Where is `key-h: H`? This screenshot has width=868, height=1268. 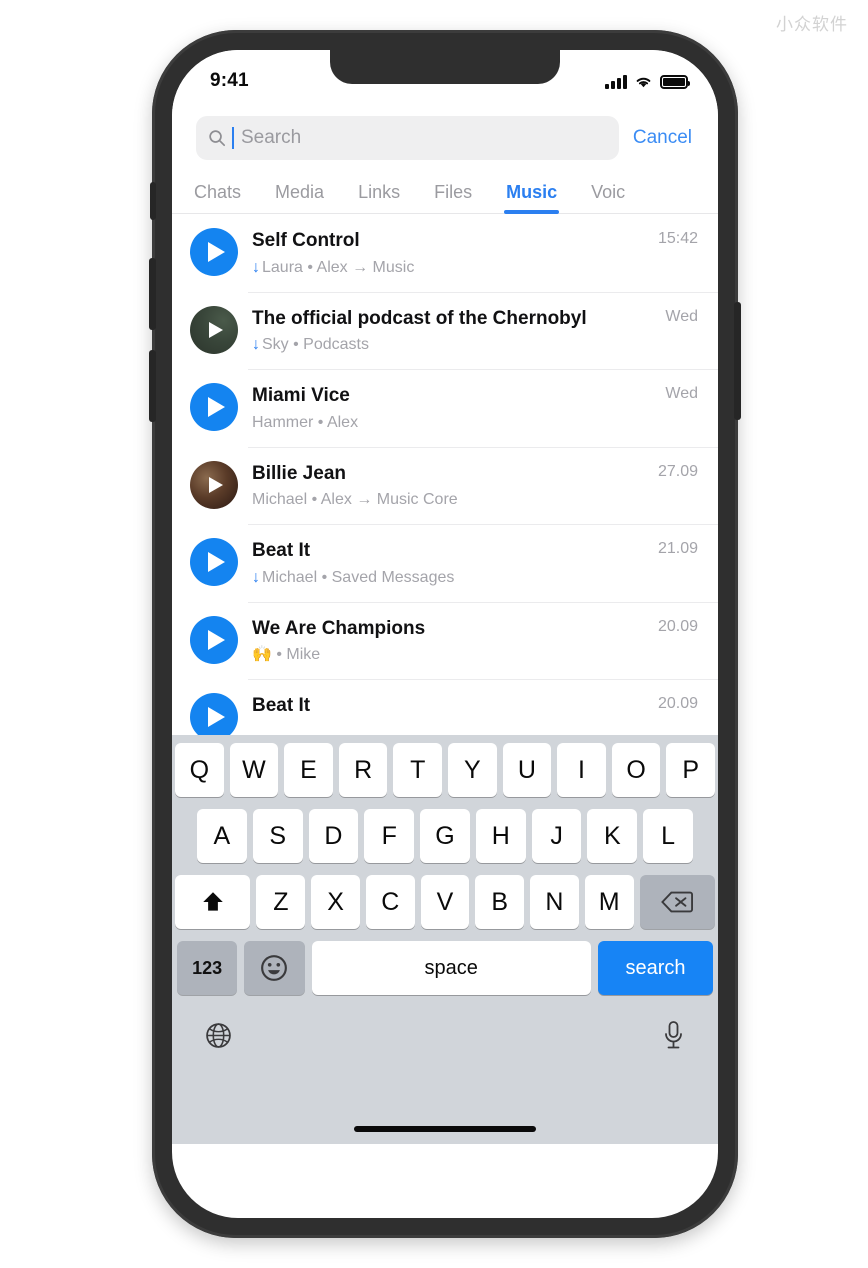
key-h: H is located at coordinates (500, 836).